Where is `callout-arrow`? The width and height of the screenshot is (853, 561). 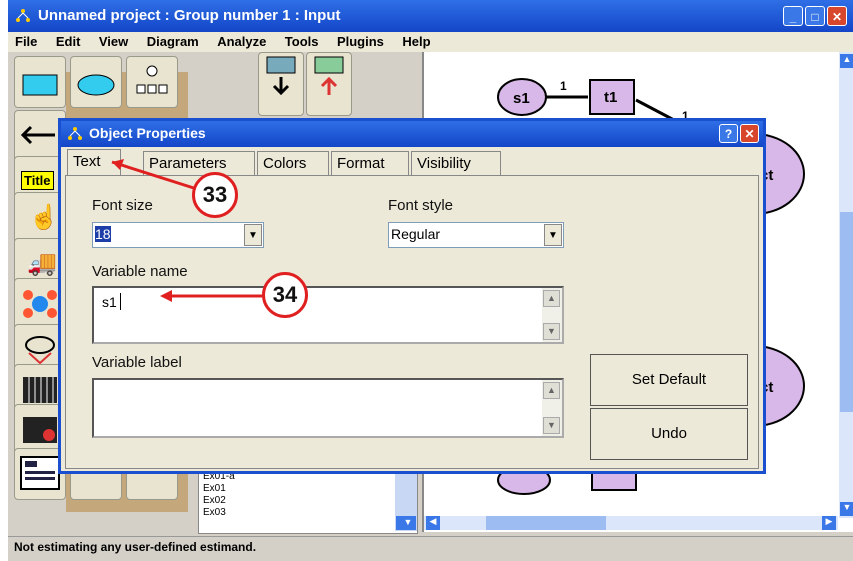 callout-arrow is located at coordinates (156, 176).